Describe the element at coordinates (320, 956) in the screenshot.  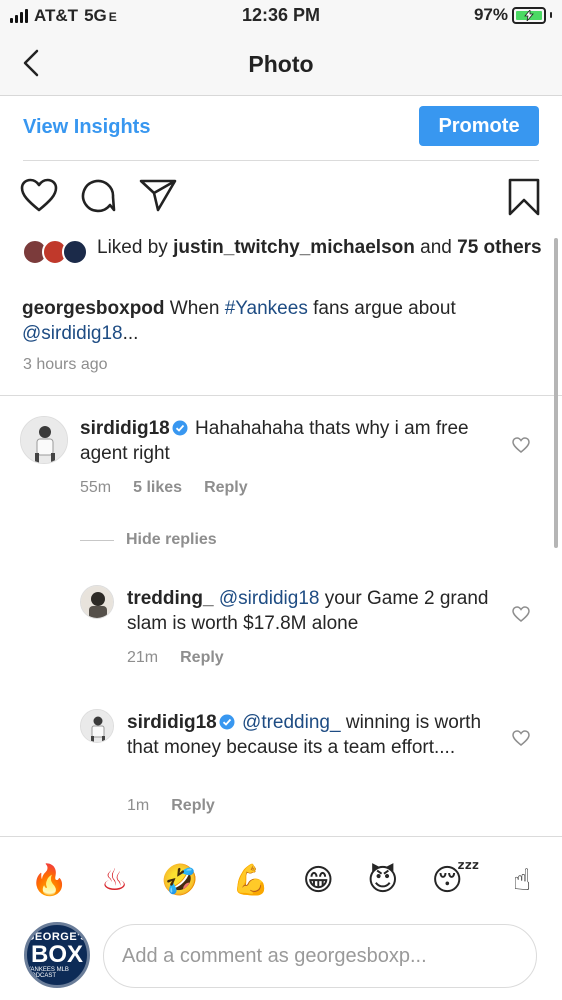
I see `comment-input` at that location.